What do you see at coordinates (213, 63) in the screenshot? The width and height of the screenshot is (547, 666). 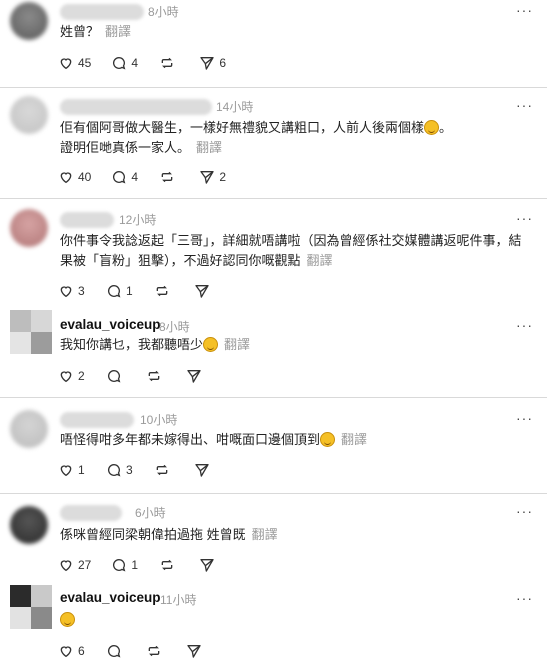 I see `share-button: 6` at bounding box center [213, 63].